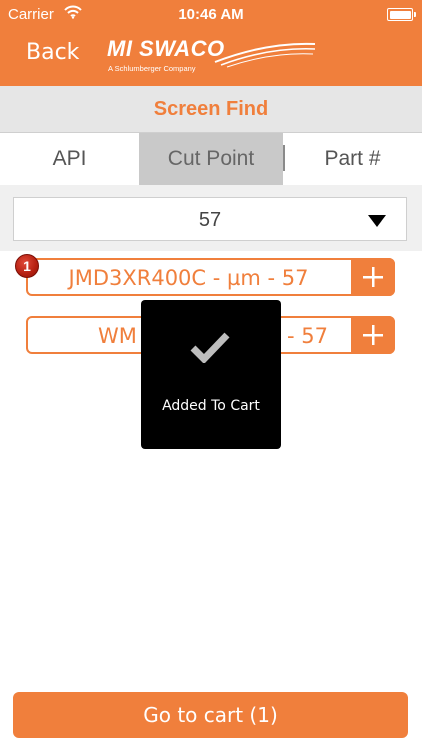  I want to click on page-title: Screen Find, so click(211, 109).